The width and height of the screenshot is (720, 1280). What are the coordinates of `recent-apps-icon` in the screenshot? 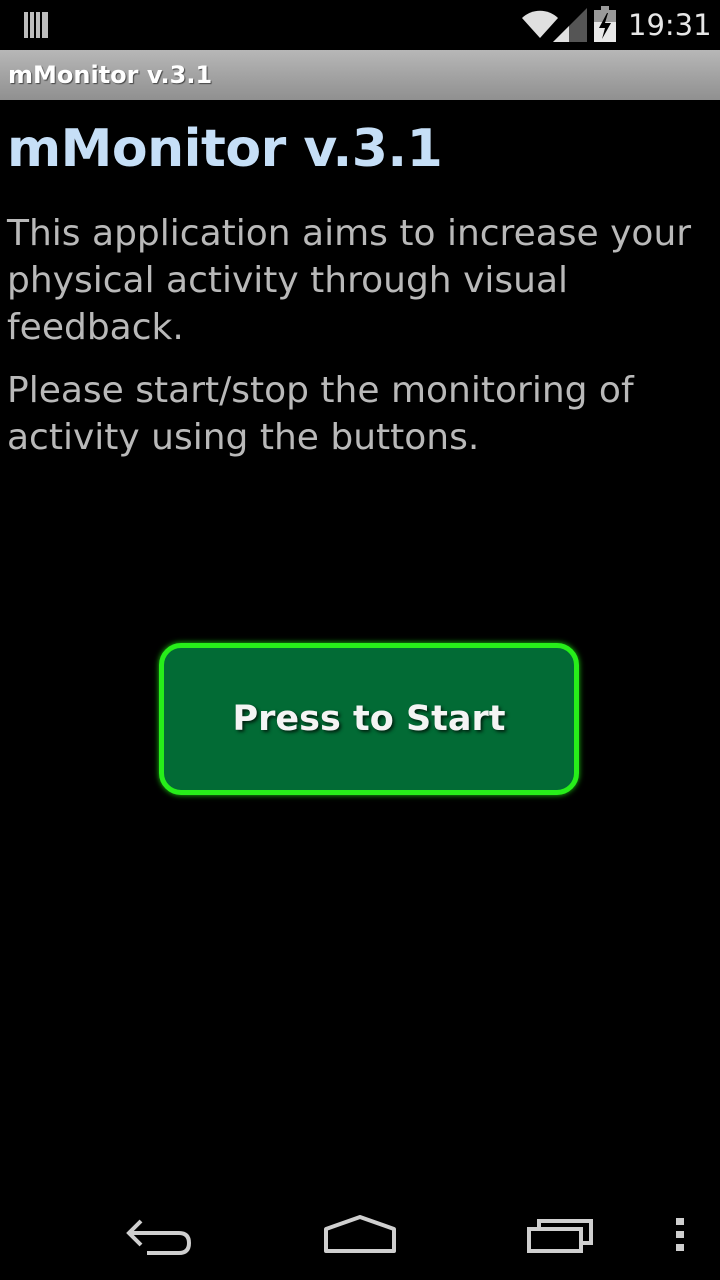 It's located at (560, 1236).